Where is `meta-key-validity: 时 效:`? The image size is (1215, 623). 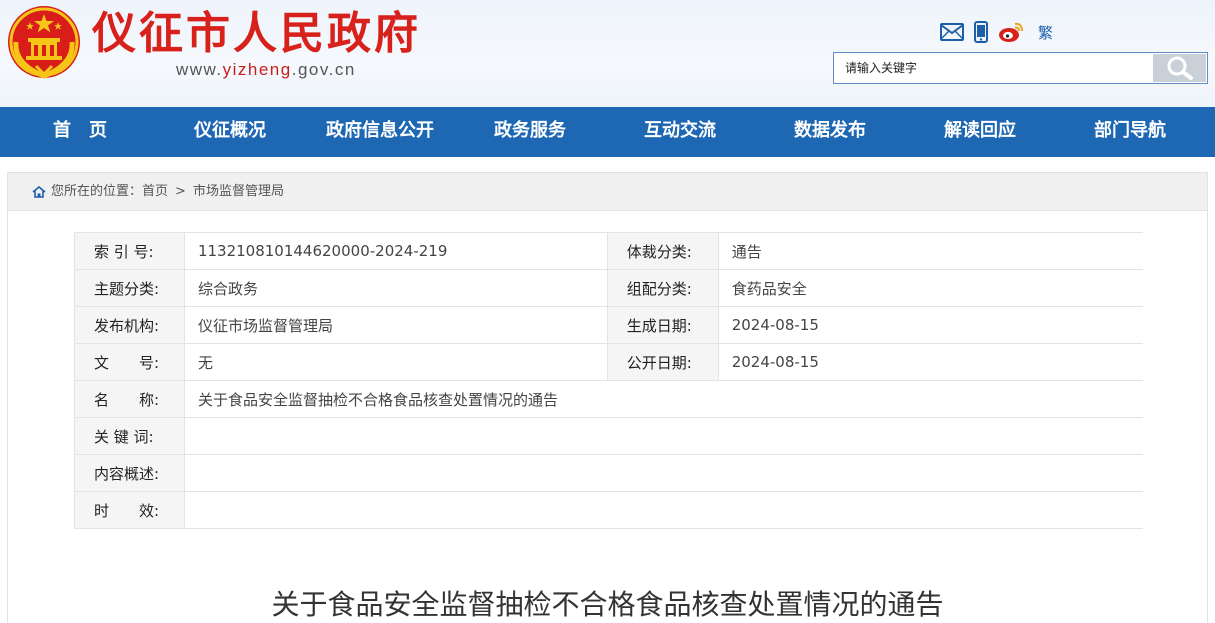 meta-key-validity: 时 效: is located at coordinates (129, 510).